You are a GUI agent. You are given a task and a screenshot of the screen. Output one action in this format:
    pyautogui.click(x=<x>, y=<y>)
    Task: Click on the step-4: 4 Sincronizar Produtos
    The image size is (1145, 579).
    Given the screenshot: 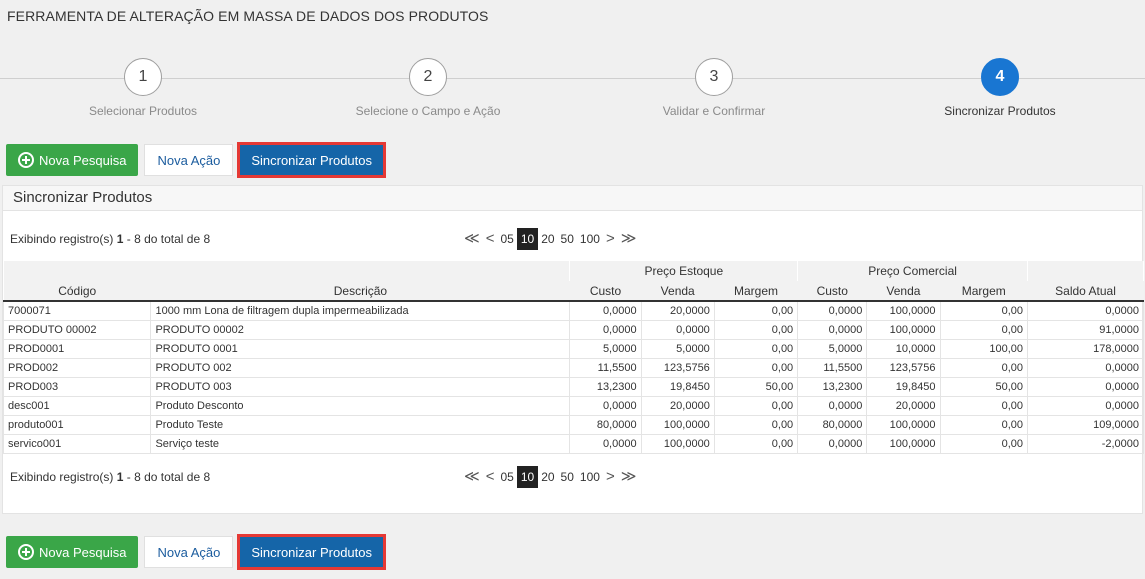 What is the action you would take?
    pyautogui.click(x=1000, y=88)
    